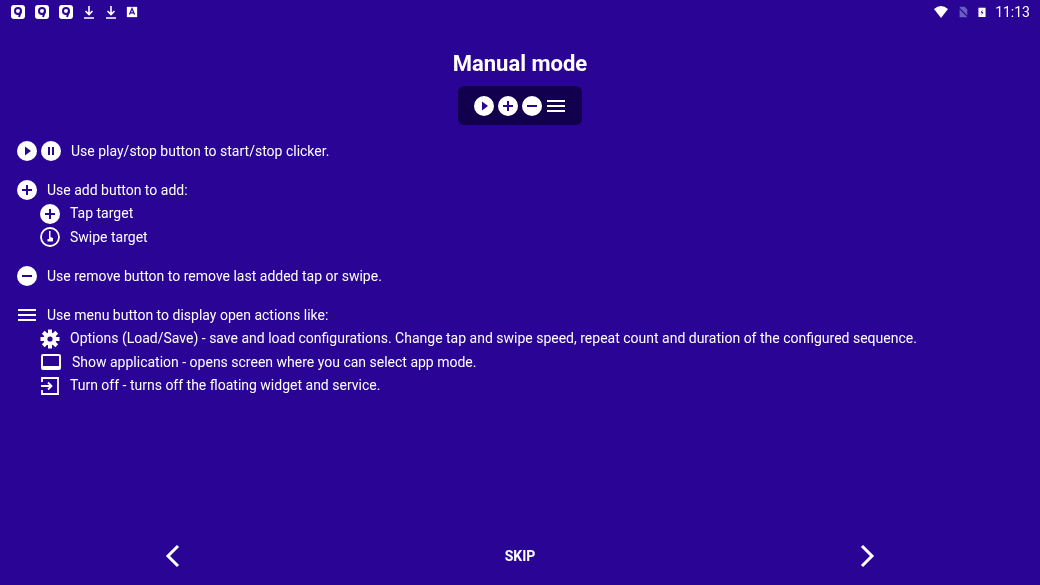 The image size is (1040, 585). Describe the element at coordinates (50, 237) in the screenshot. I see `hand-icon` at that location.